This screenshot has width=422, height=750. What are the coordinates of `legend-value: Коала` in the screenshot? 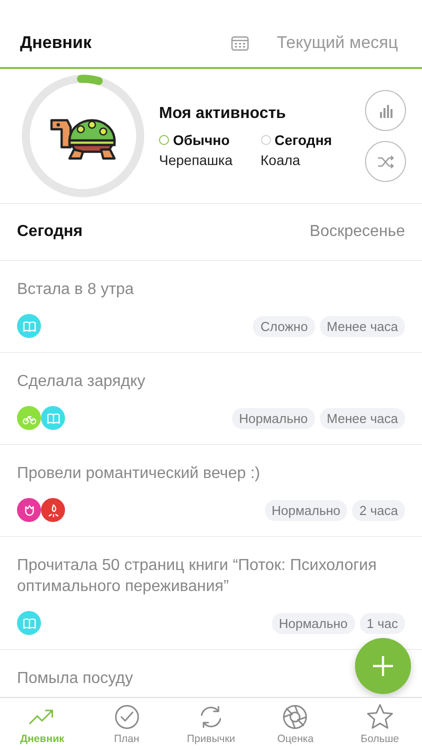 It's located at (281, 160).